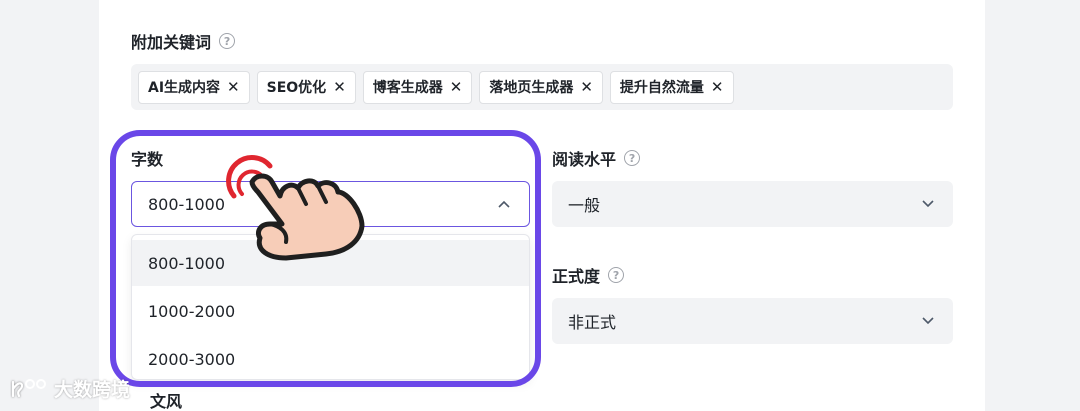 Image resolution: width=1080 pixels, height=411 pixels. What do you see at coordinates (92, 390) in the screenshot?
I see `watermark-text: 大数跨境` at bounding box center [92, 390].